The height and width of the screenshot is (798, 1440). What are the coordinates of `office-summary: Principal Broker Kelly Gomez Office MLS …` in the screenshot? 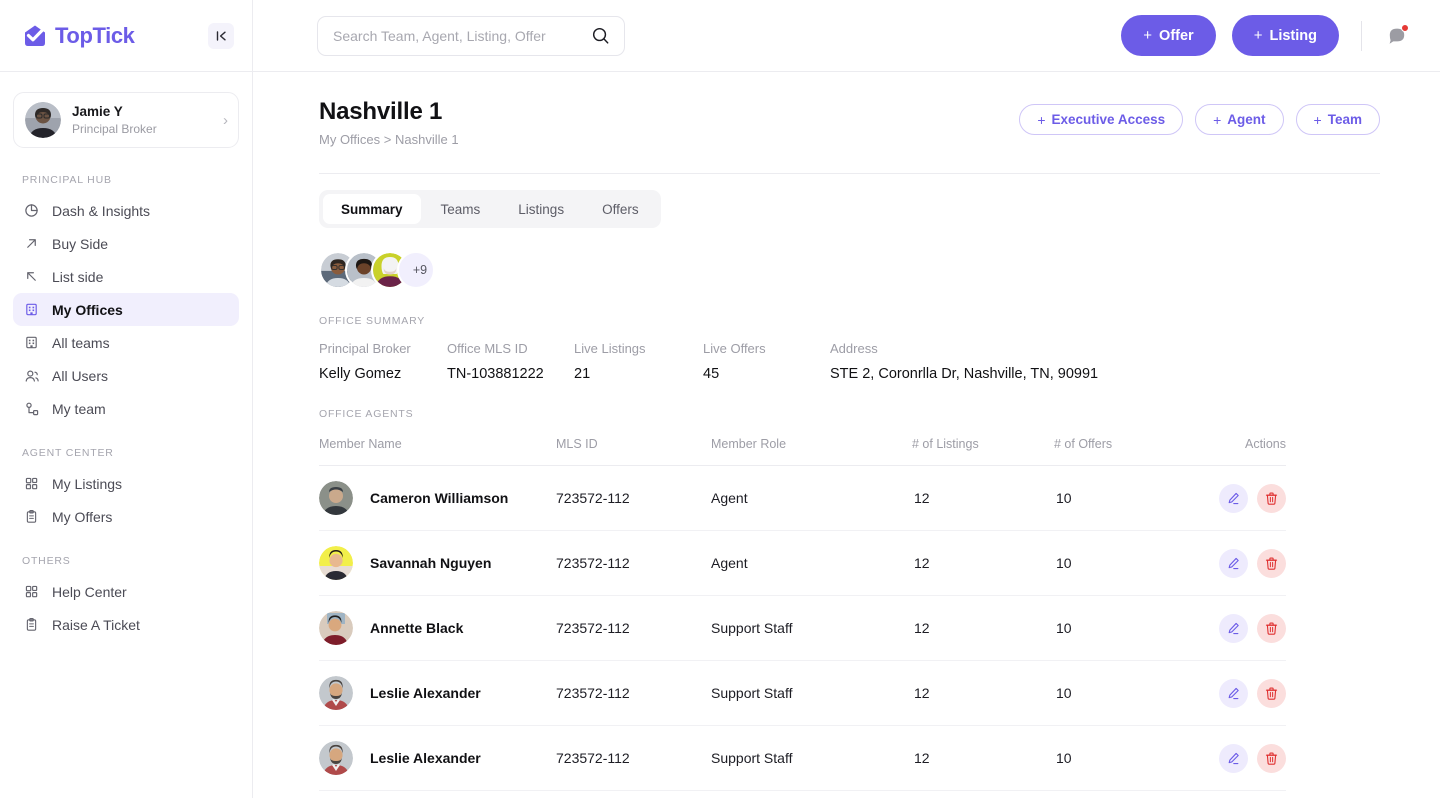 It's located at (849, 361).